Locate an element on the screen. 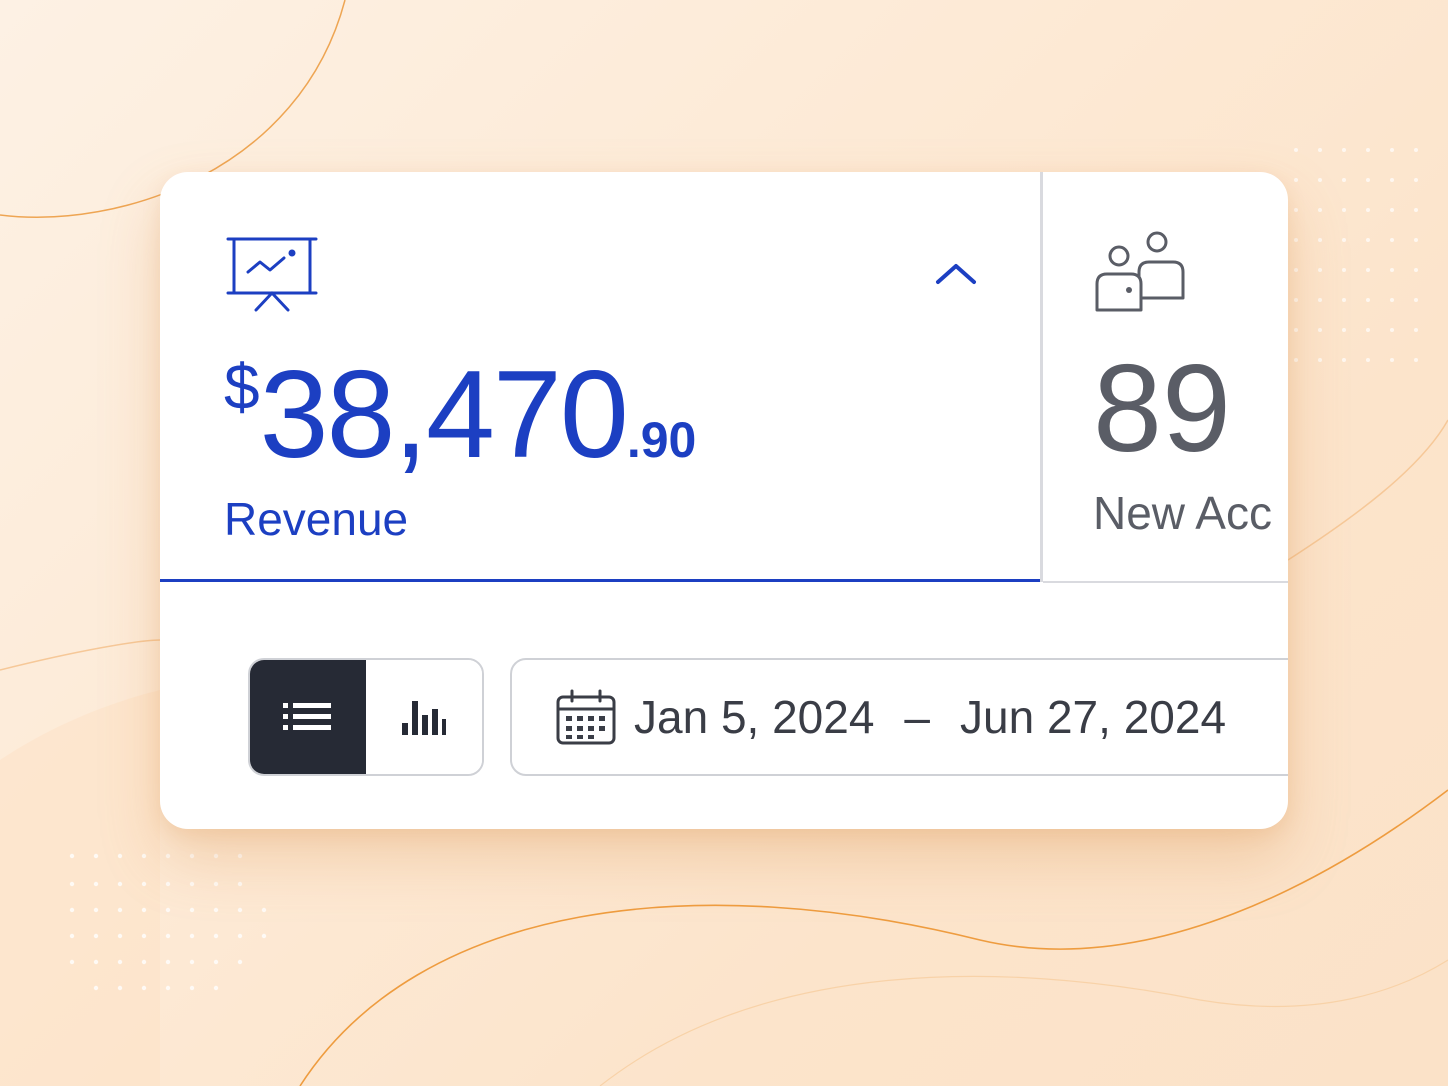 This screenshot has height=1086, width=1448. bar-chart-icon is located at coordinates (423, 718).